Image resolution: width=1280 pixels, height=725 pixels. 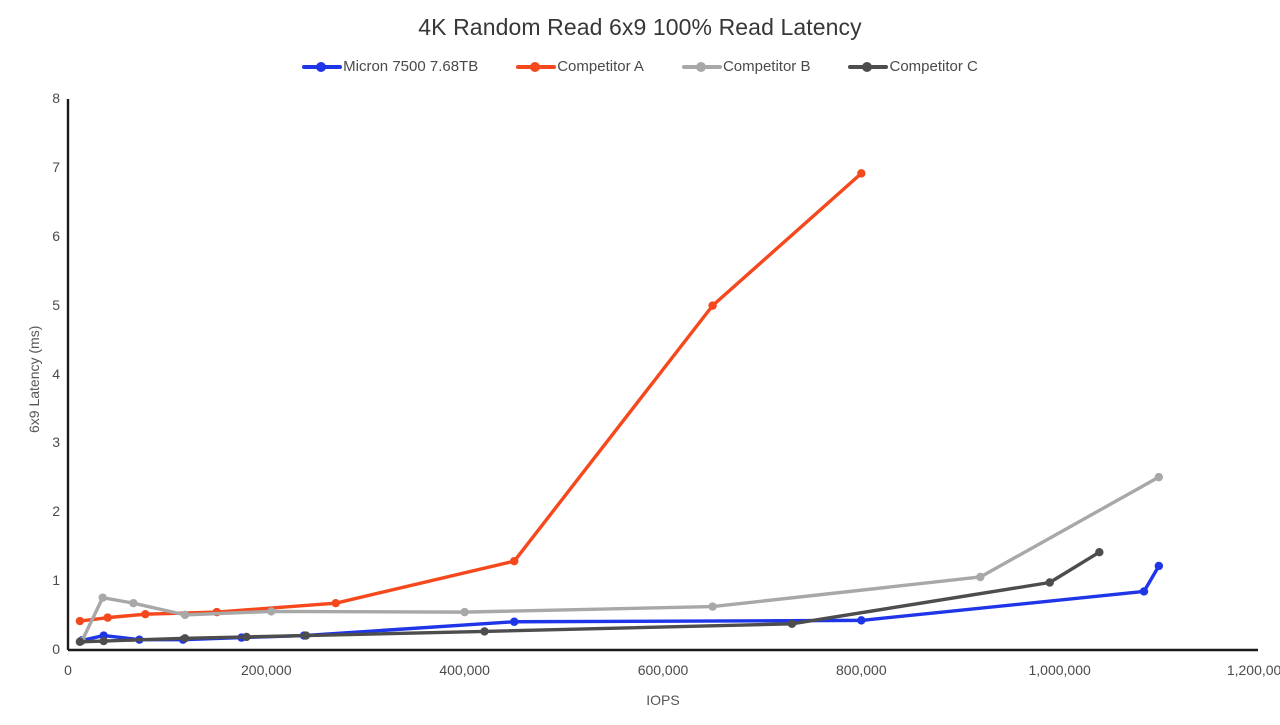 I want to click on x-tick-label: 200,000, so click(x=266, y=670).